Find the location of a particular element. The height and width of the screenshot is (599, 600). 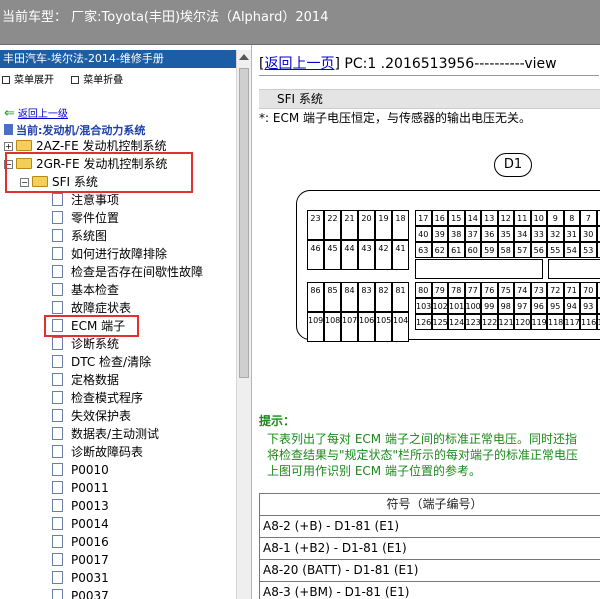

terminal-pin: 54 is located at coordinates (571, 250).